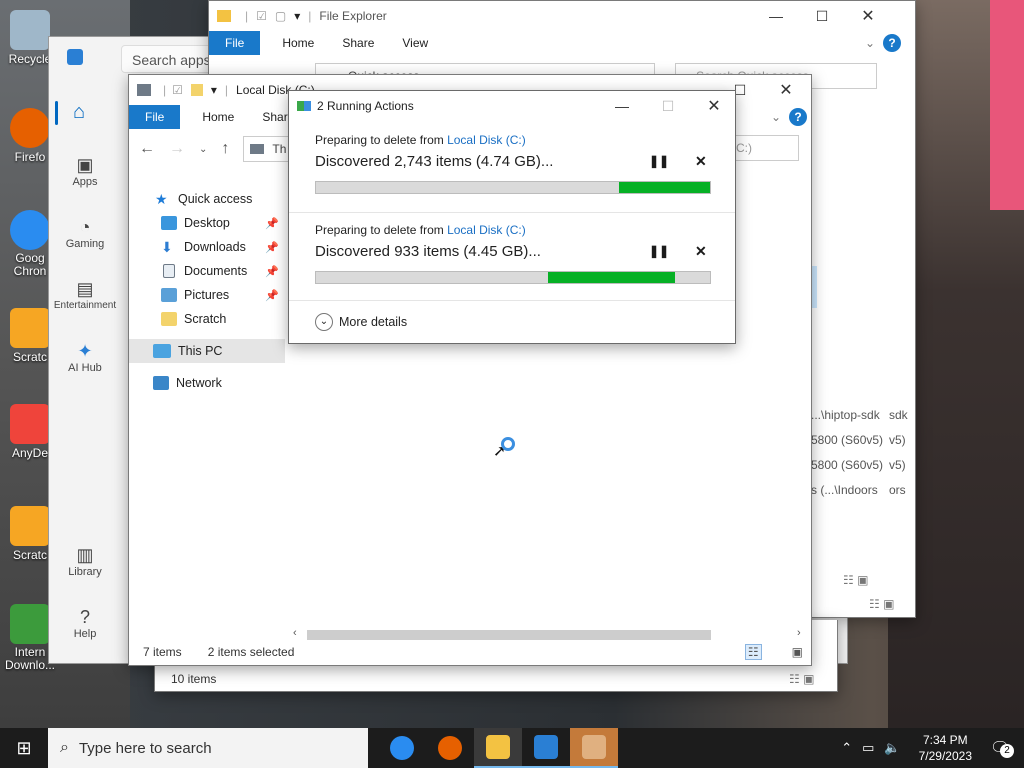 The height and width of the screenshot is (768, 1024). What do you see at coordinates (945, 756) in the screenshot?
I see `clock-date: 7/29/2023` at bounding box center [945, 756].